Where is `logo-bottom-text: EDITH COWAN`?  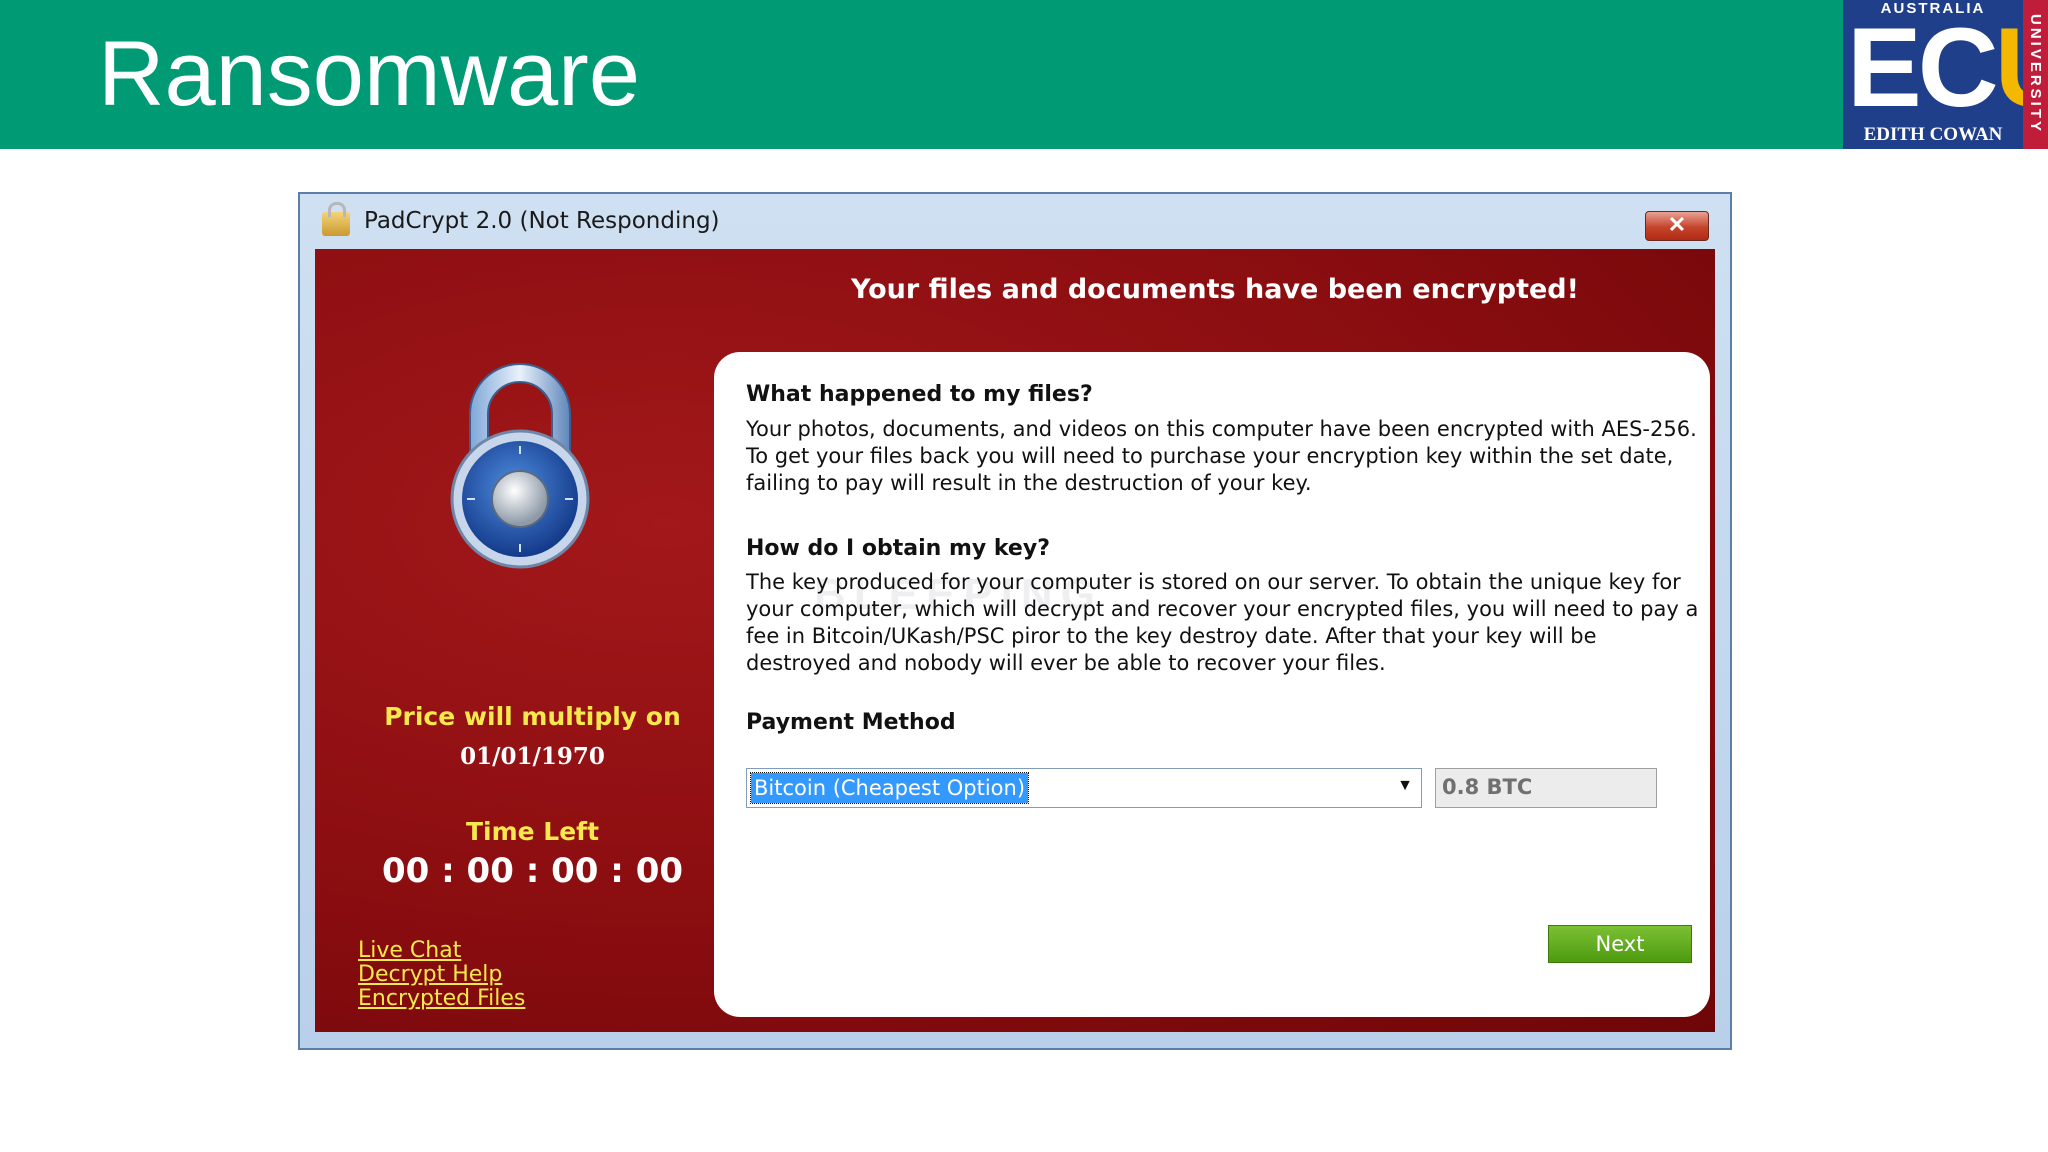
logo-bottom-text: EDITH COWAN is located at coordinates (1933, 134).